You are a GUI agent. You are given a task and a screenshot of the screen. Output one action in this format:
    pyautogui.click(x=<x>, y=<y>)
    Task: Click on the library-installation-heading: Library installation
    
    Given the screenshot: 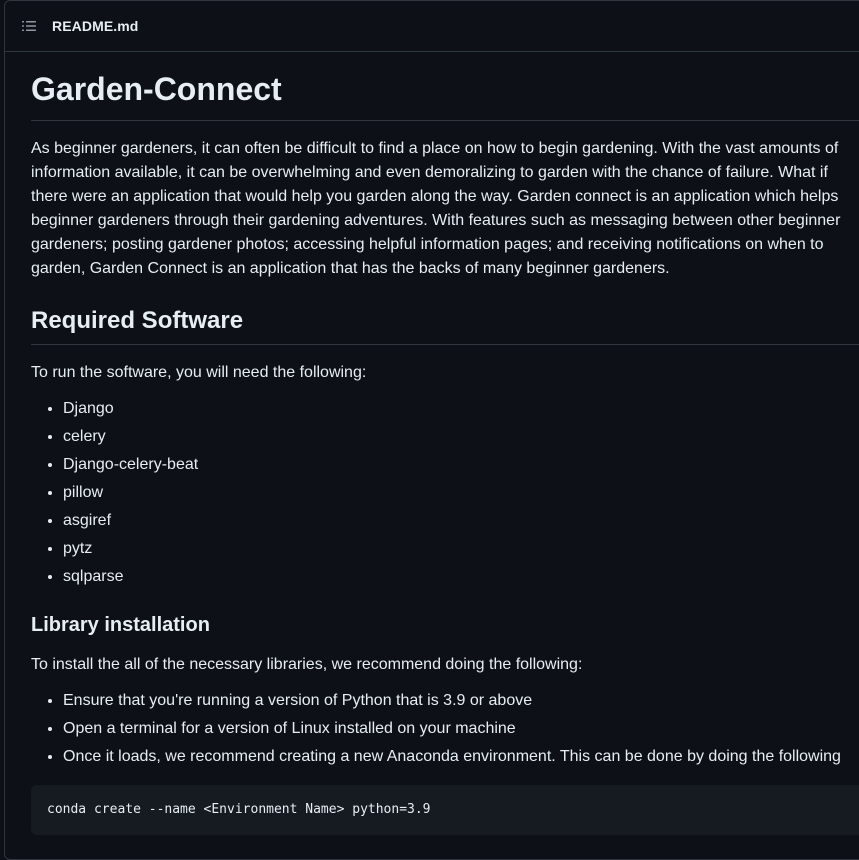 What is the action you would take?
    pyautogui.click(x=120, y=625)
    